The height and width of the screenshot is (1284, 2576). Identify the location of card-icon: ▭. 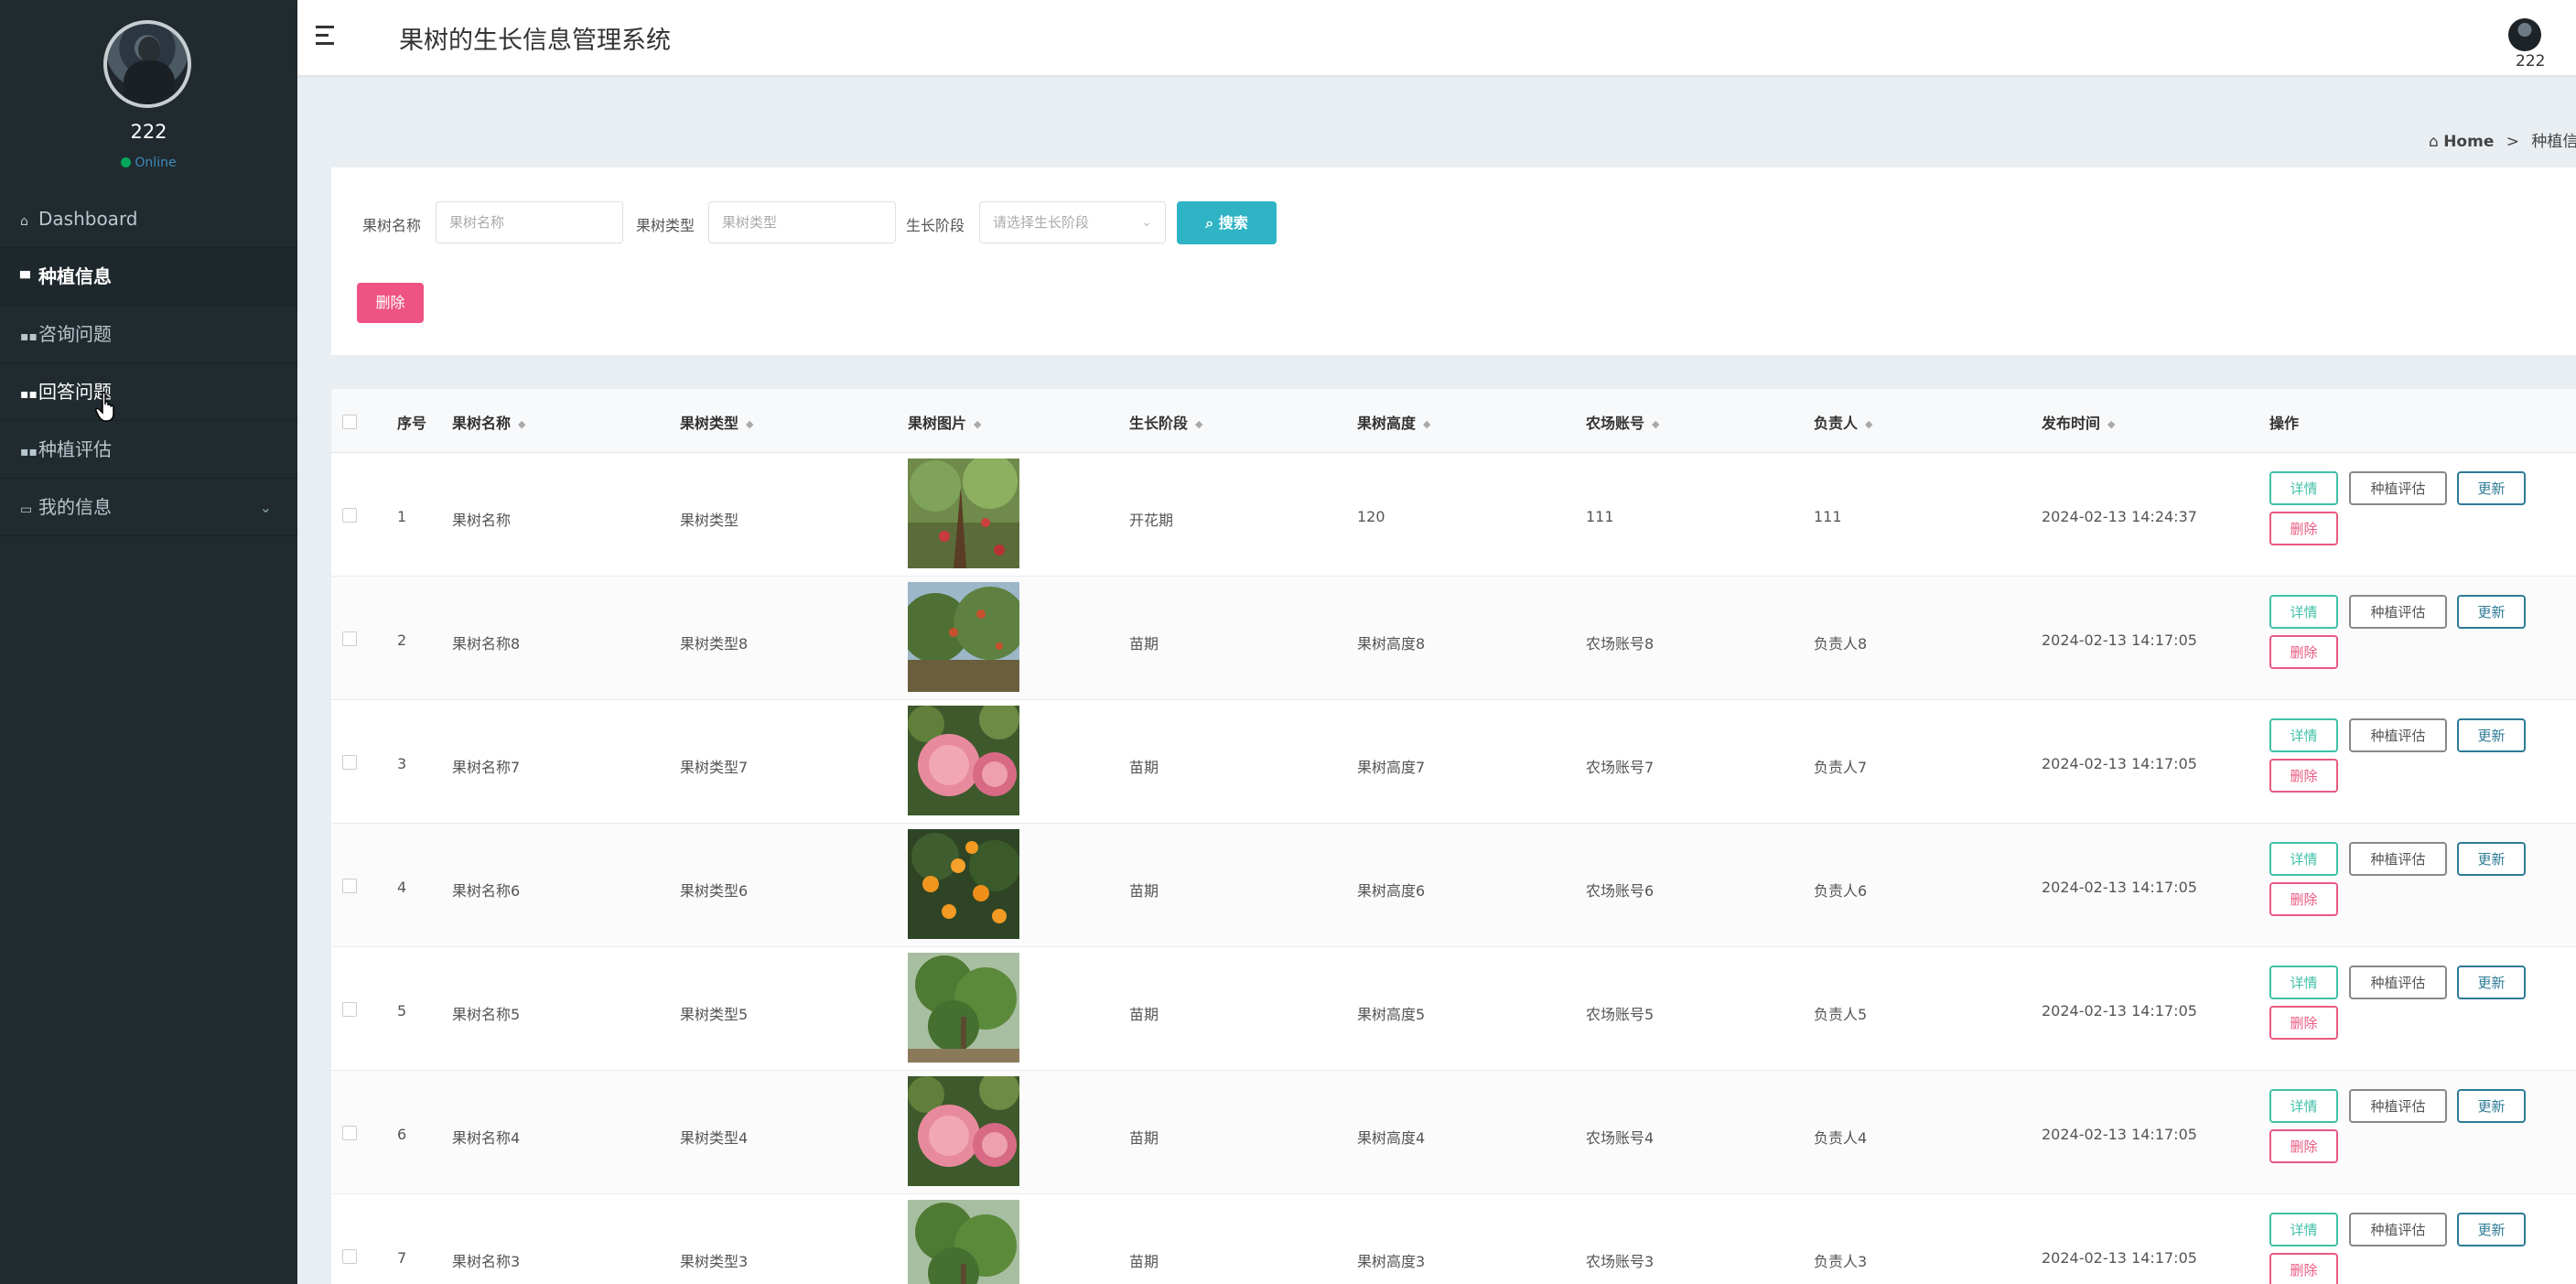
(26, 510).